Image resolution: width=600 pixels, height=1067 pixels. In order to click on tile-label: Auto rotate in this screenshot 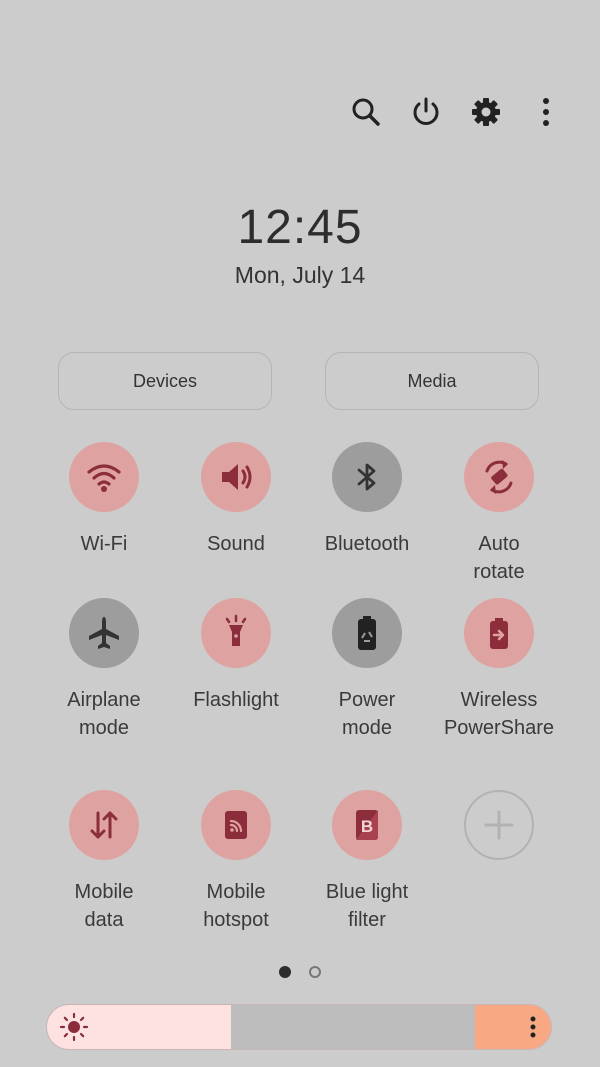, I will do `click(499, 558)`.